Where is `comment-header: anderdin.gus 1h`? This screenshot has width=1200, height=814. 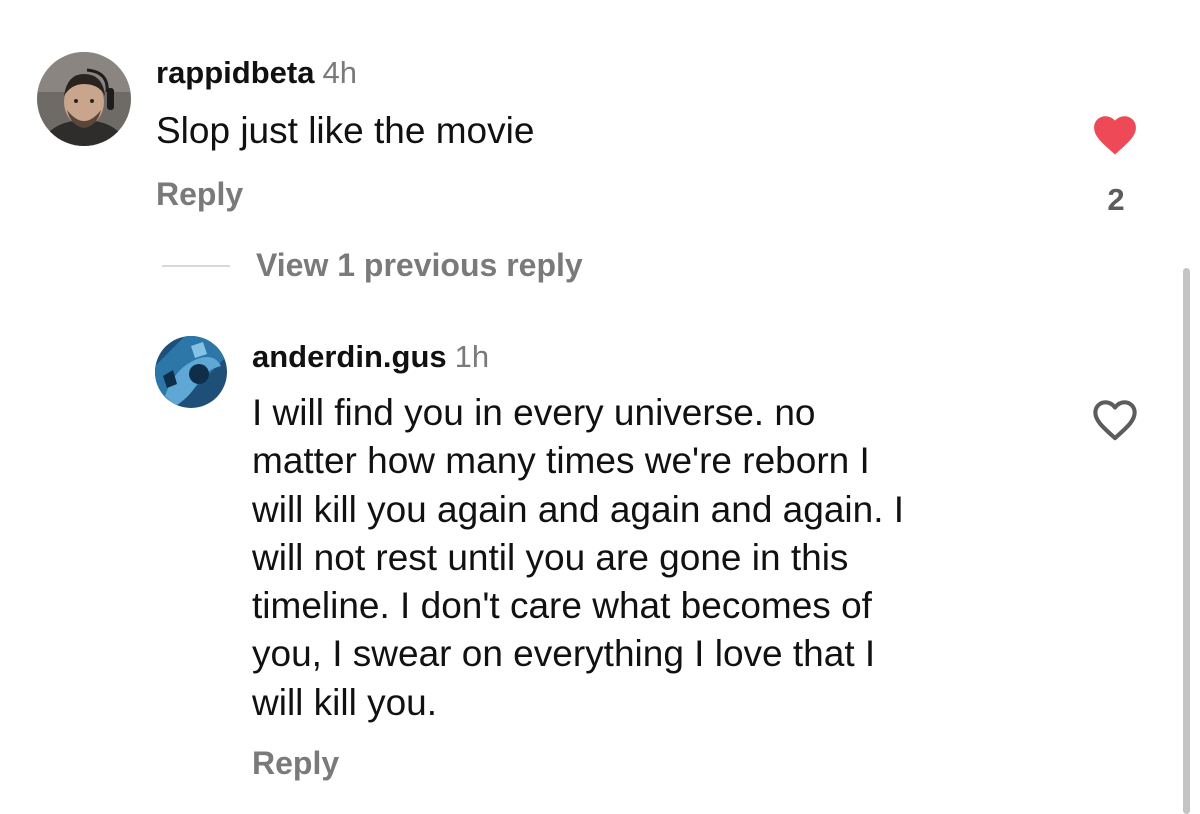 comment-header: anderdin.gus 1h is located at coordinates (370, 357).